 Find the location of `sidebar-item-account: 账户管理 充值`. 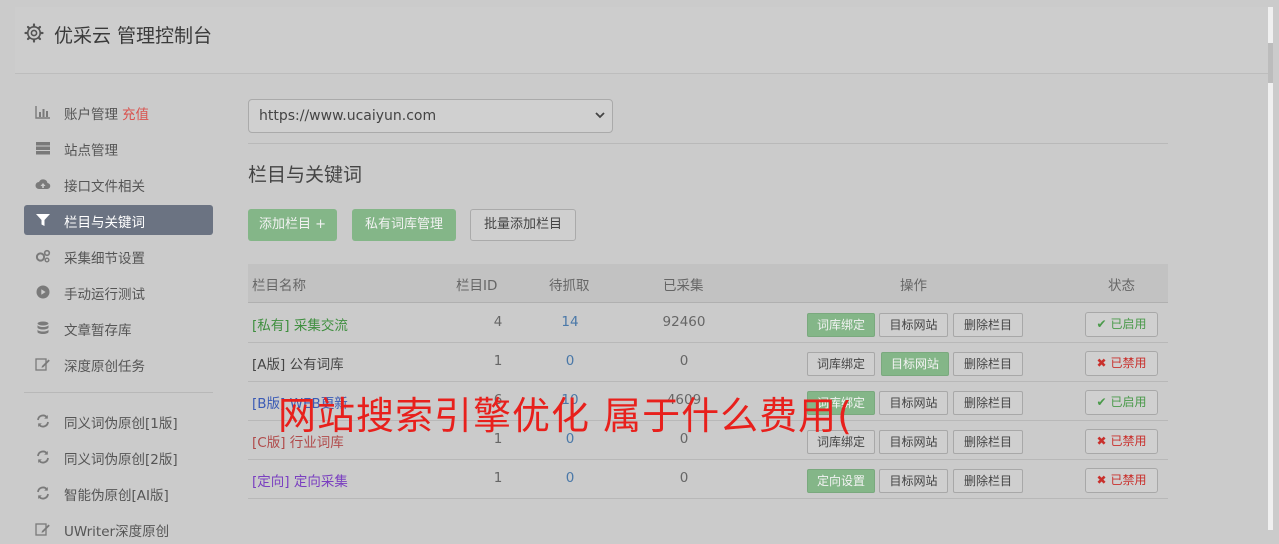

sidebar-item-account: 账户管理 充值 is located at coordinates (118, 112).